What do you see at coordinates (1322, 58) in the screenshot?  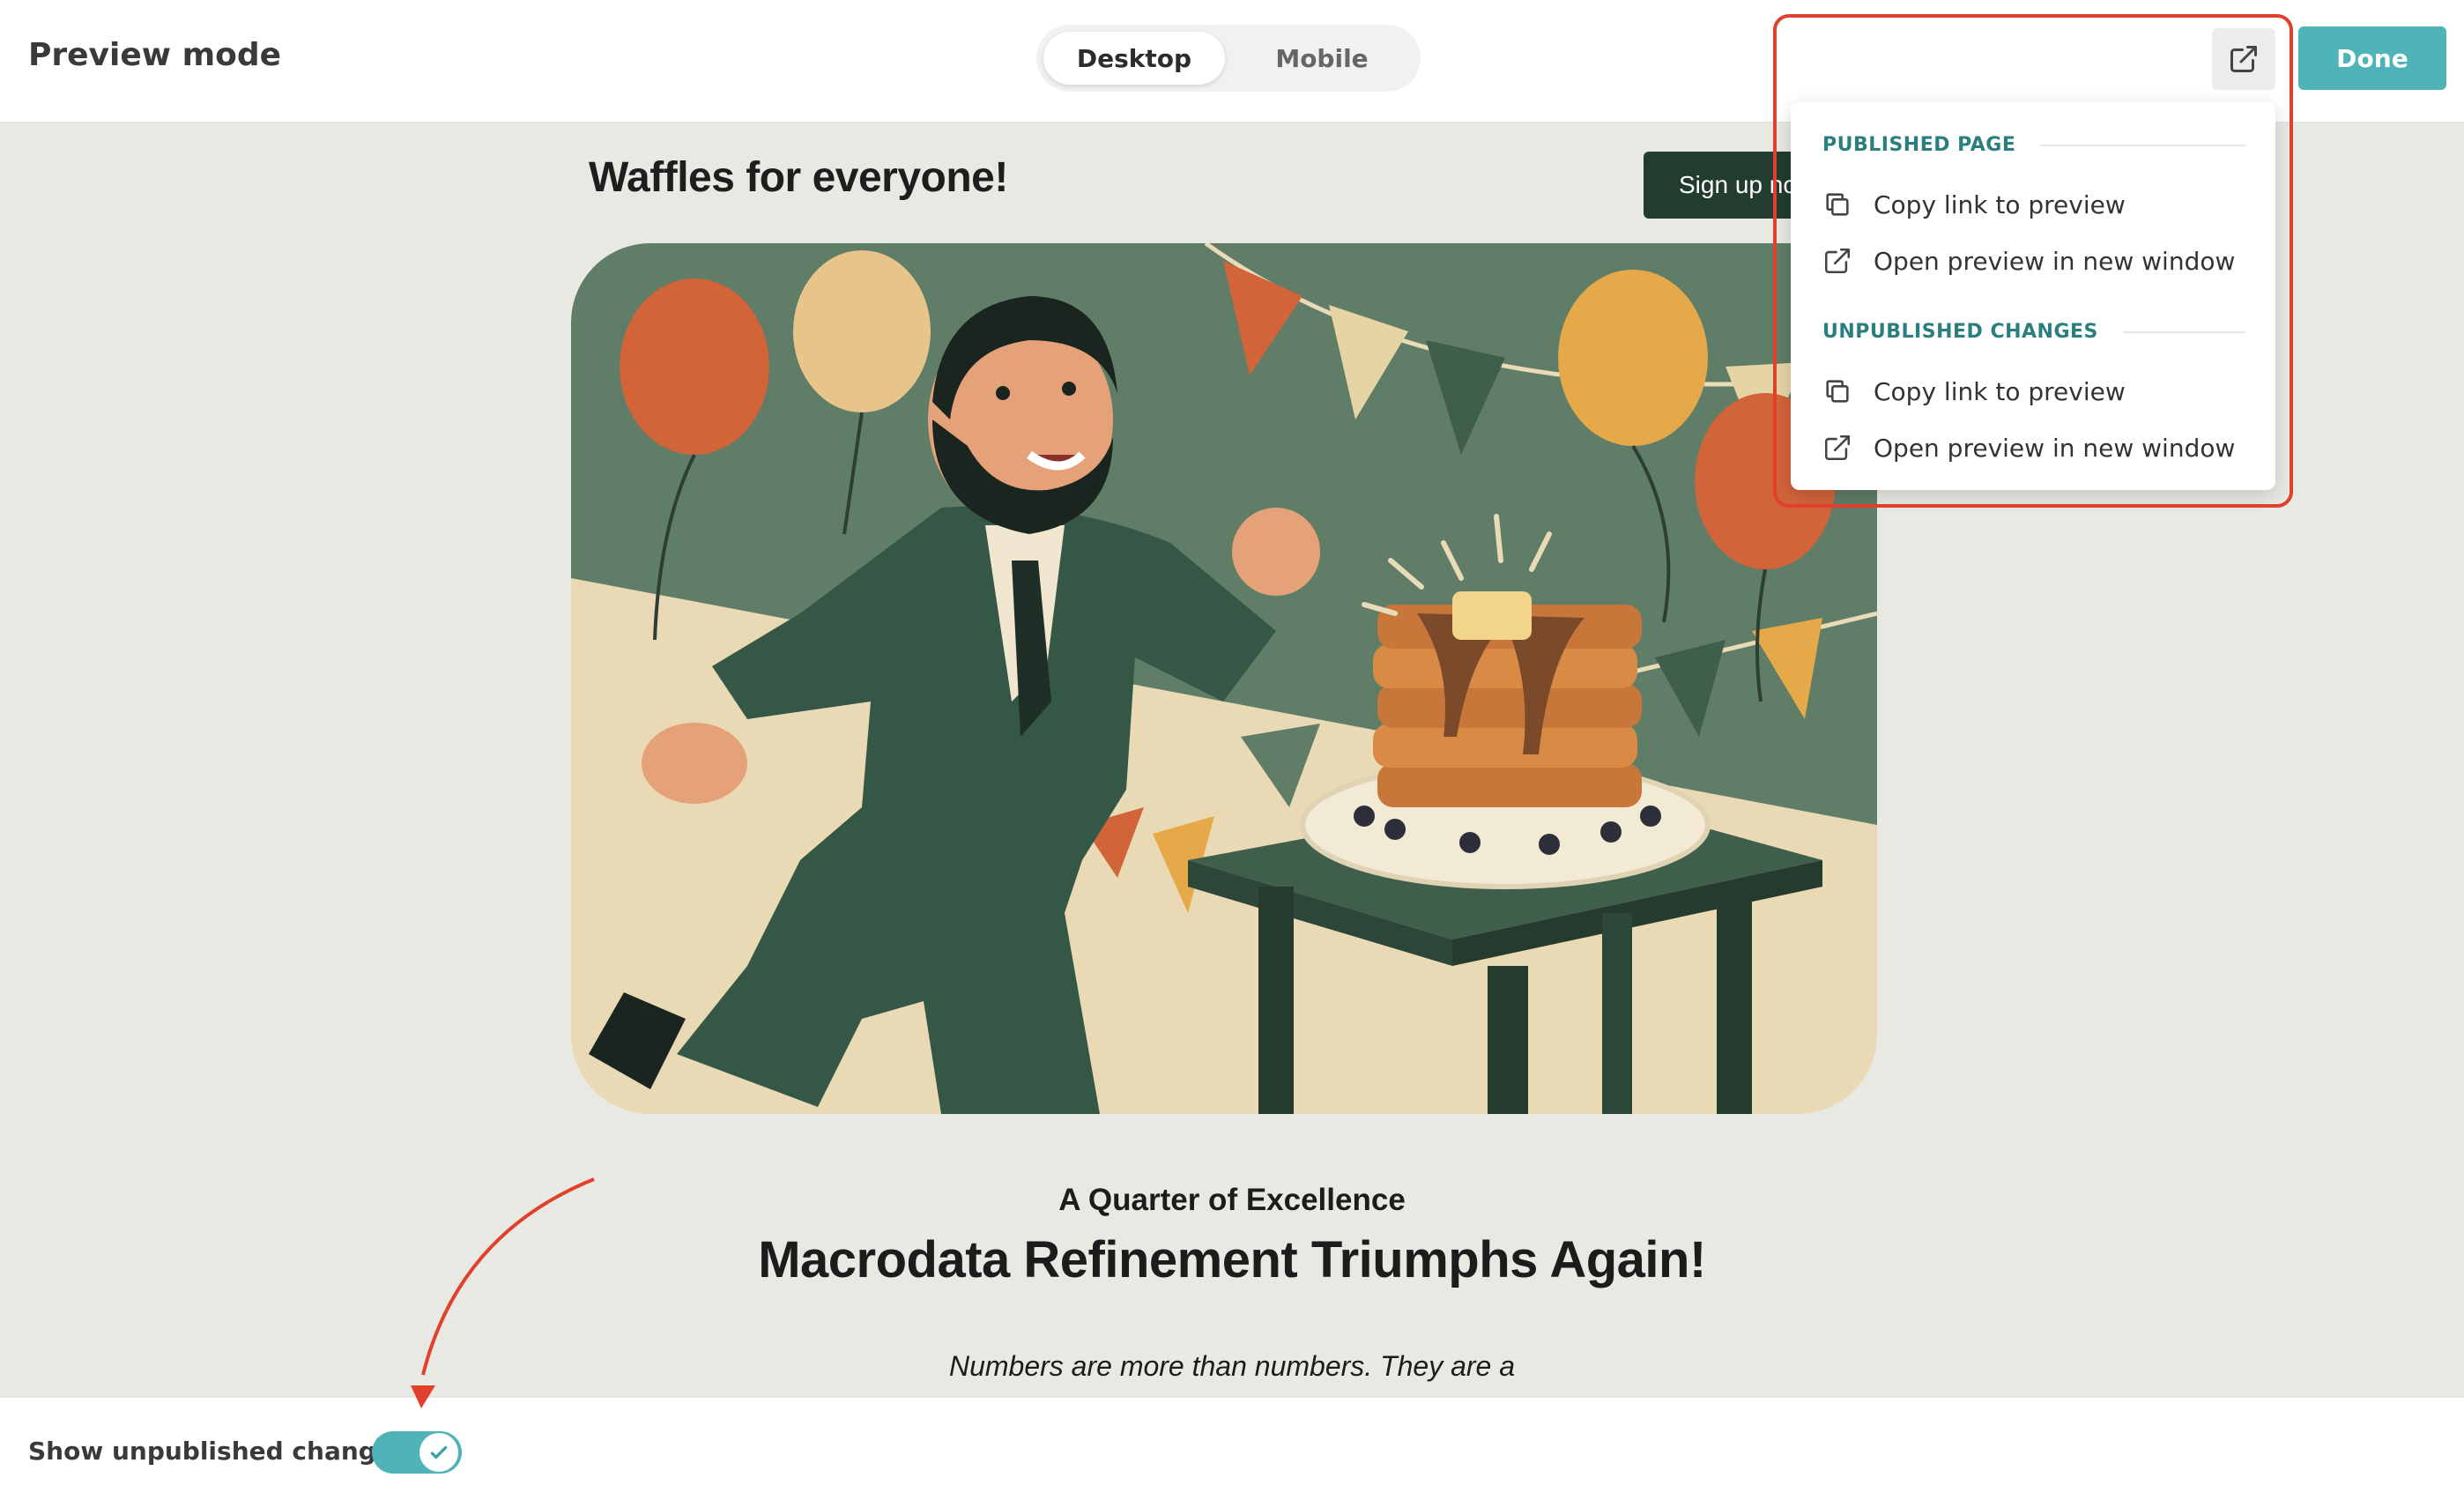 I see `tab-mobile: Mobile` at bounding box center [1322, 58].